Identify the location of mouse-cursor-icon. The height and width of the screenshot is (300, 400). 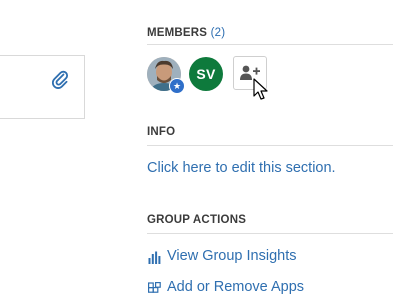
(260, 89).